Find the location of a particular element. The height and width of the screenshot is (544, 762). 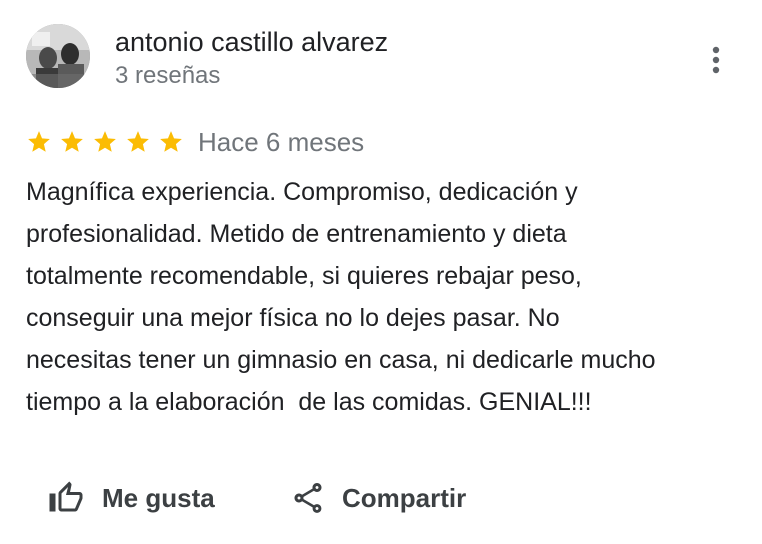

avatar is located at coordinates (58, 56).